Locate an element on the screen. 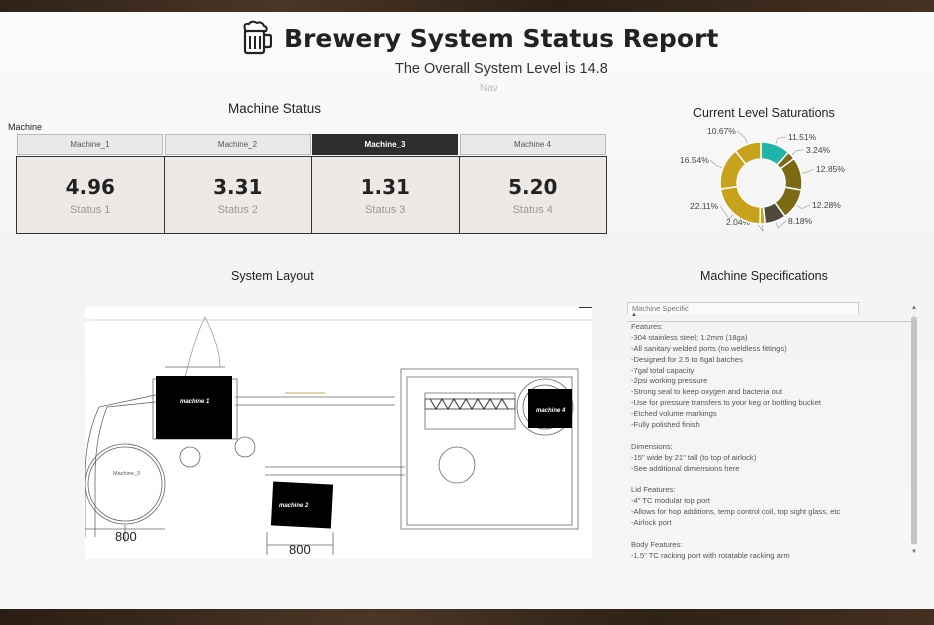 The image size is (934, 625). spec-line: -304 stainless steel; 1.2mm (18ga) is located at coordinates (689, 337).